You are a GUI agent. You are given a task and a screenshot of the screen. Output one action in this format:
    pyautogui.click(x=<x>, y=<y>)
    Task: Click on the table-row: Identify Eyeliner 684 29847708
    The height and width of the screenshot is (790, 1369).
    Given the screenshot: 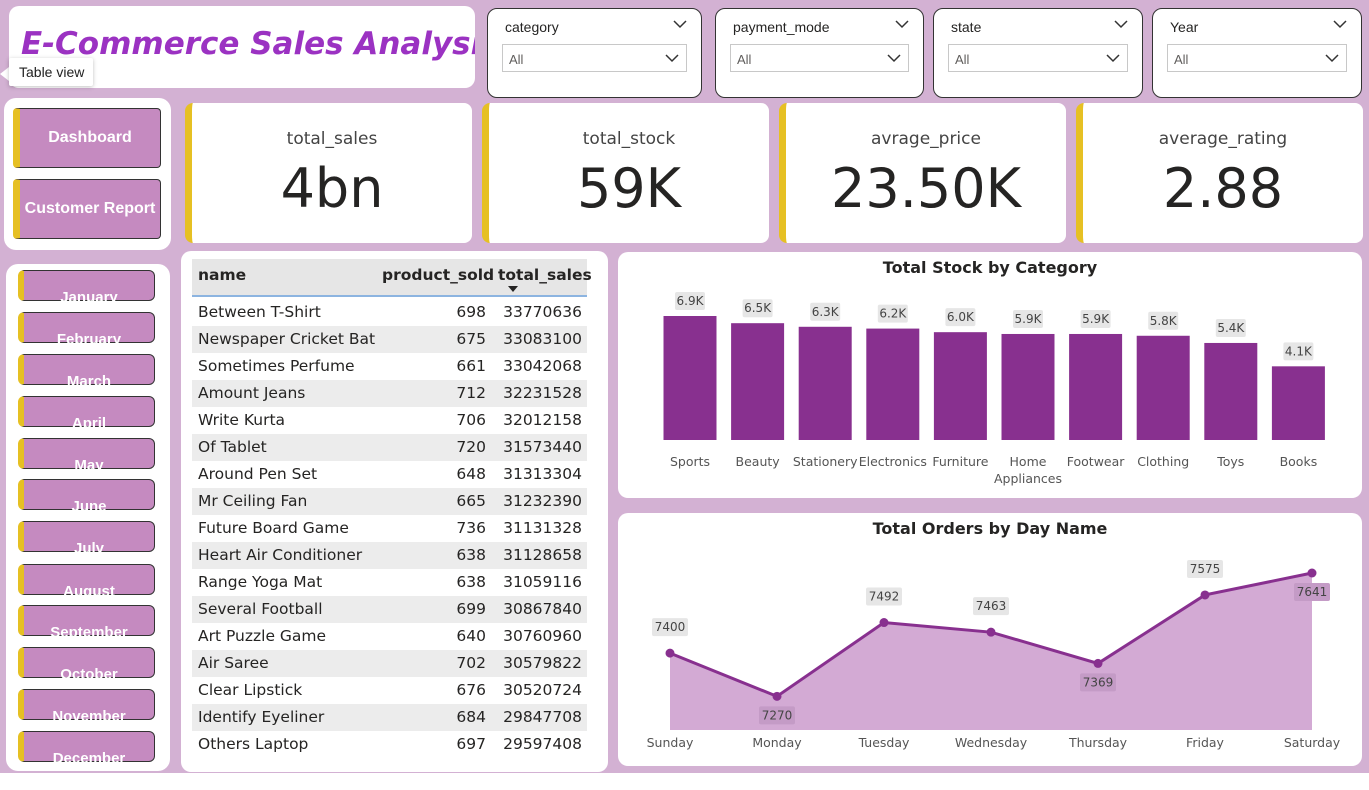 What is the action you would take?
    pyautogui.click(x=389, y=717)
    